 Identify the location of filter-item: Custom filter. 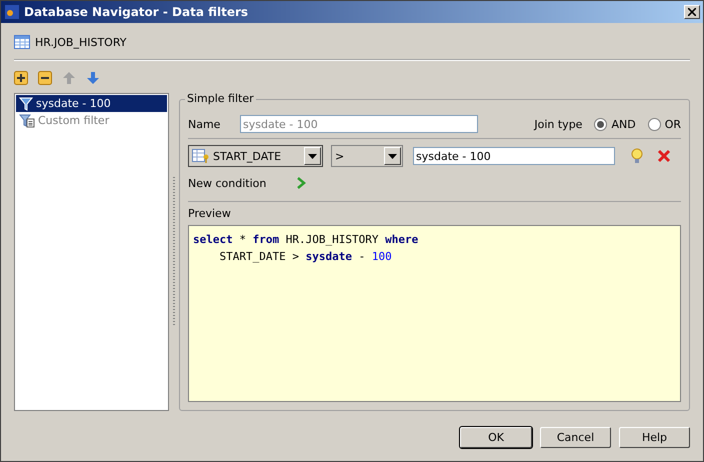
(92, 120).